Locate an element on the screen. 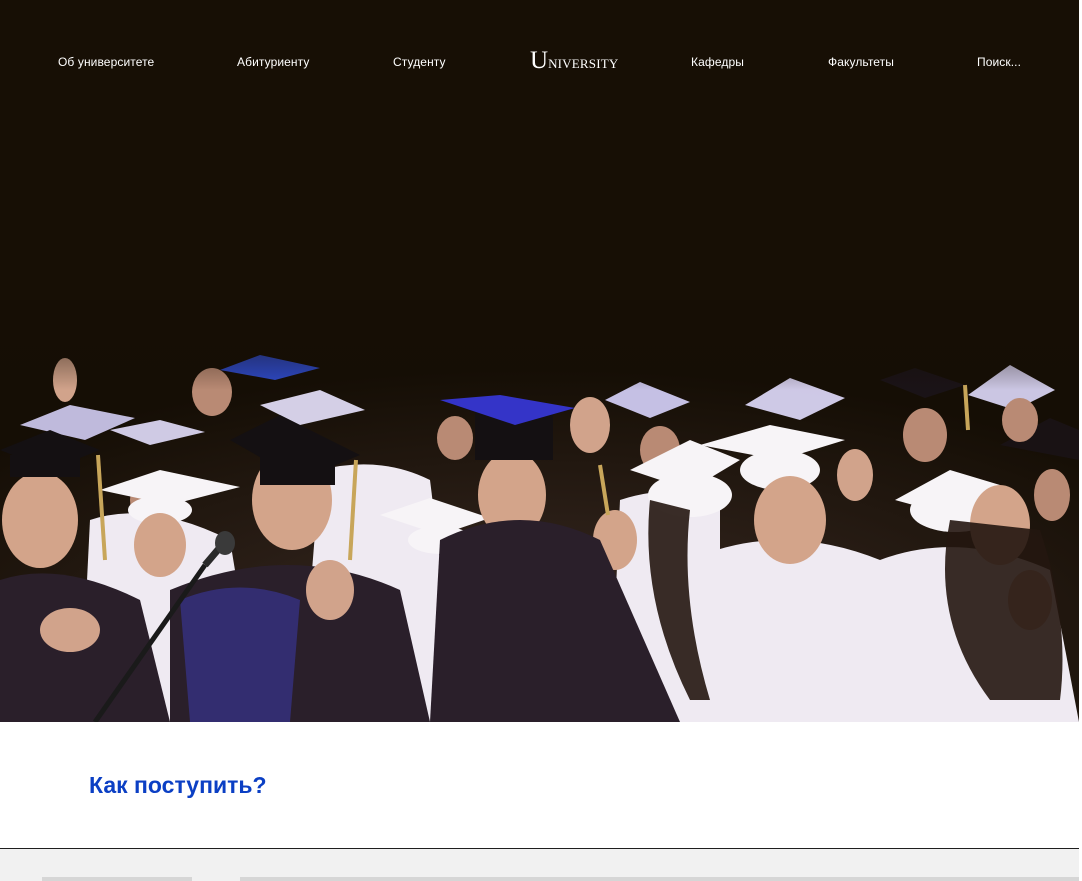  nav-item-about: Об университете is located at coordinates (106, 62).